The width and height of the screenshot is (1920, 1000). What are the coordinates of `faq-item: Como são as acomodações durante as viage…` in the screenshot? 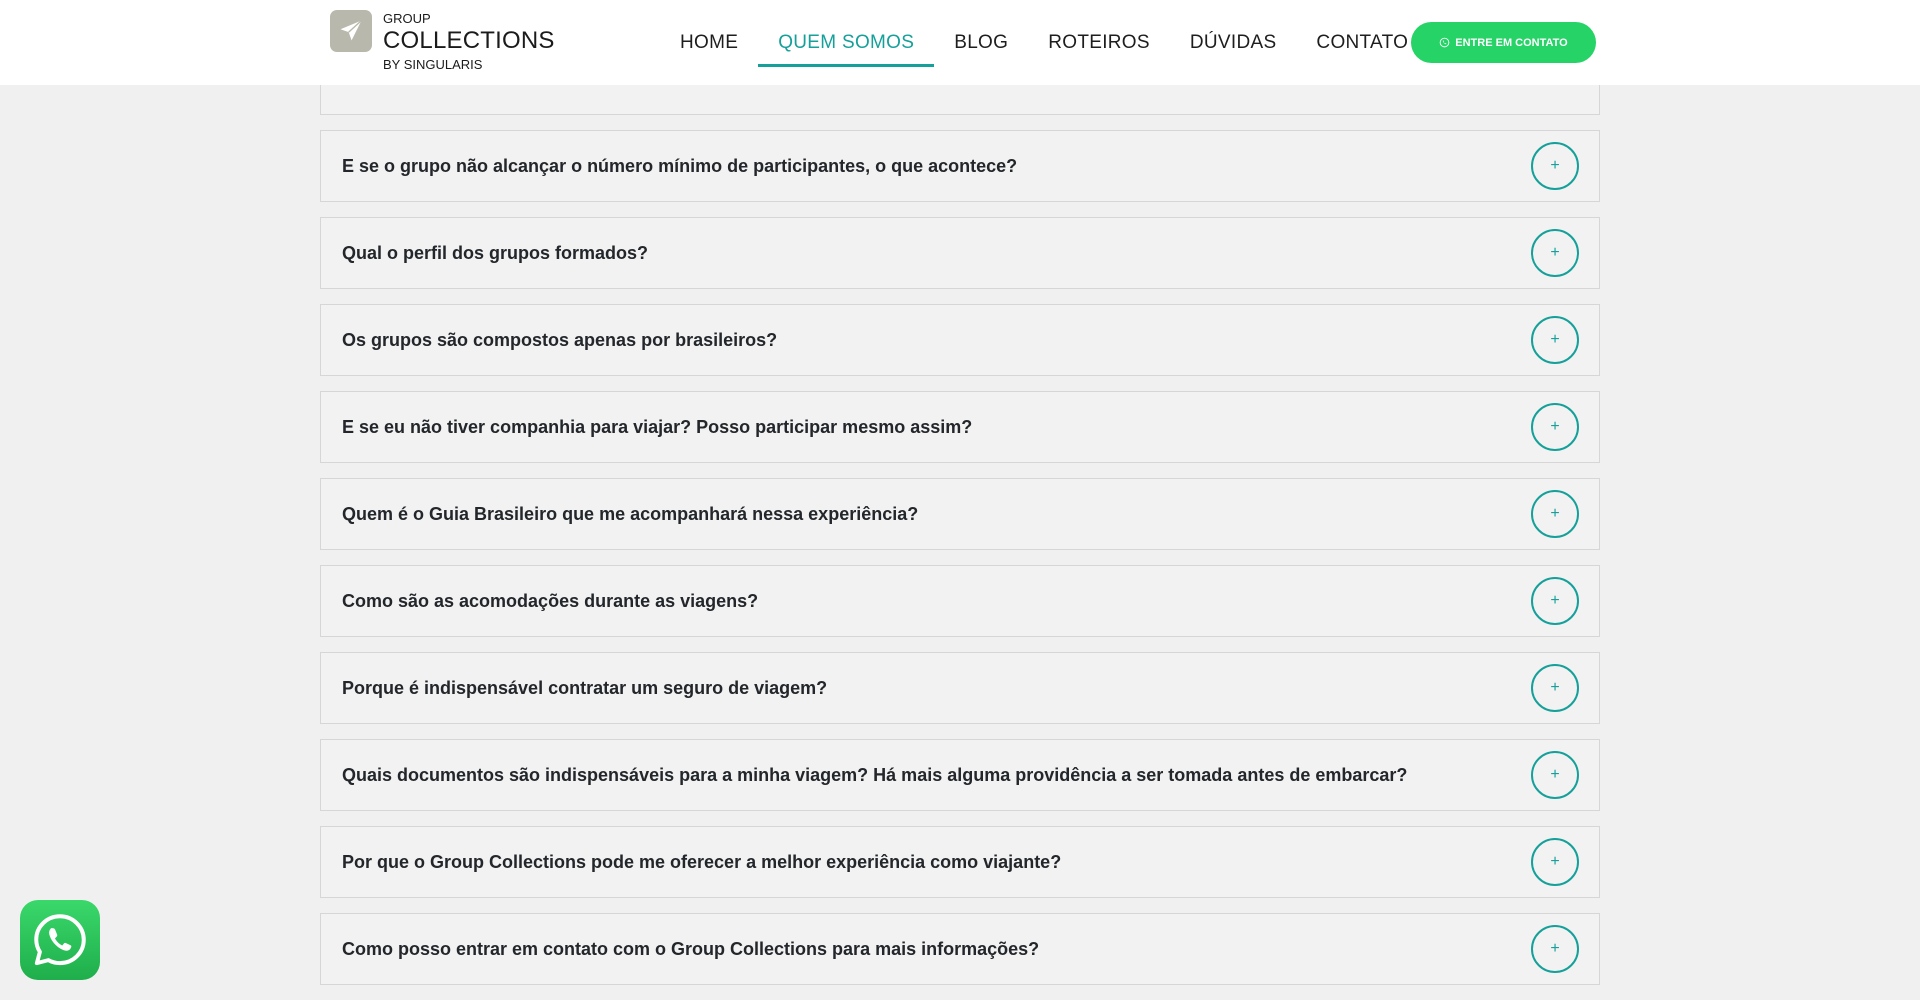 It's located at (960, 601).